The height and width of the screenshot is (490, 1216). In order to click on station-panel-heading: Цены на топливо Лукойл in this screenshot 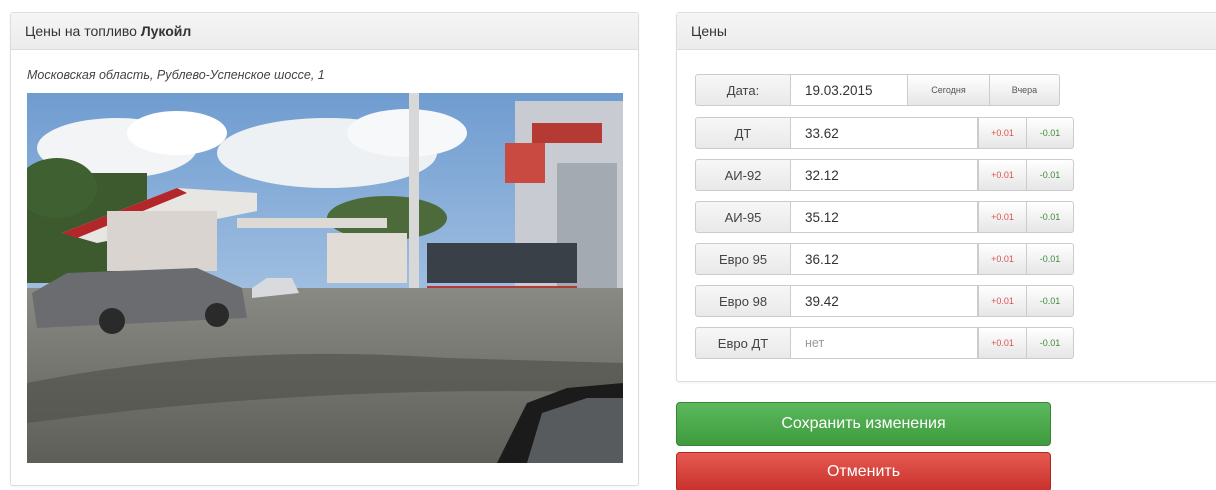, I will do `click(324, 31)`.